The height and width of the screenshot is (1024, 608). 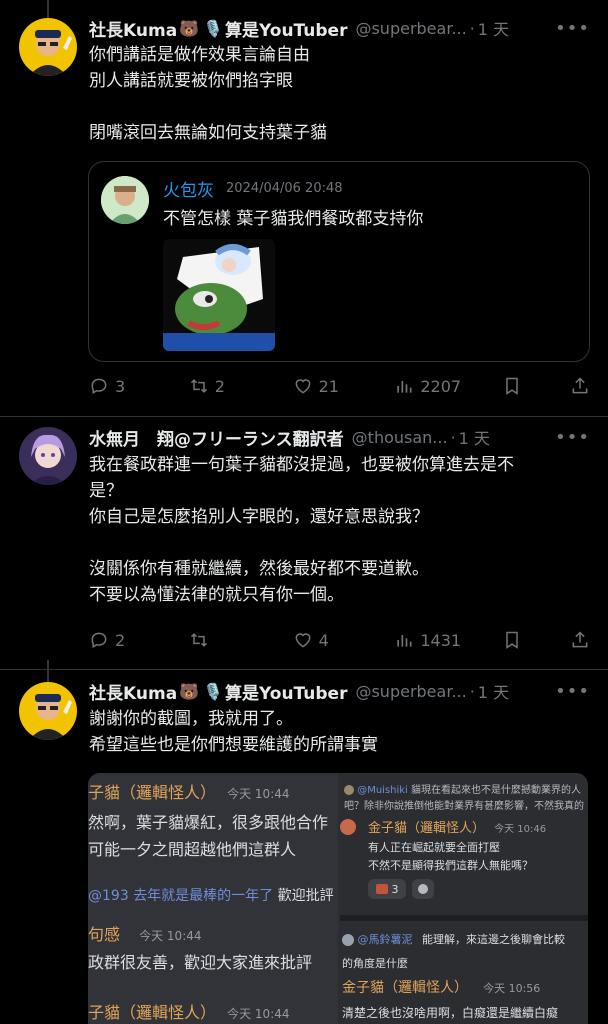 What do you see at coordinates (241, 386) in the screenshot?
I see `retweet-button: 2` at bounding box center [241, 386].